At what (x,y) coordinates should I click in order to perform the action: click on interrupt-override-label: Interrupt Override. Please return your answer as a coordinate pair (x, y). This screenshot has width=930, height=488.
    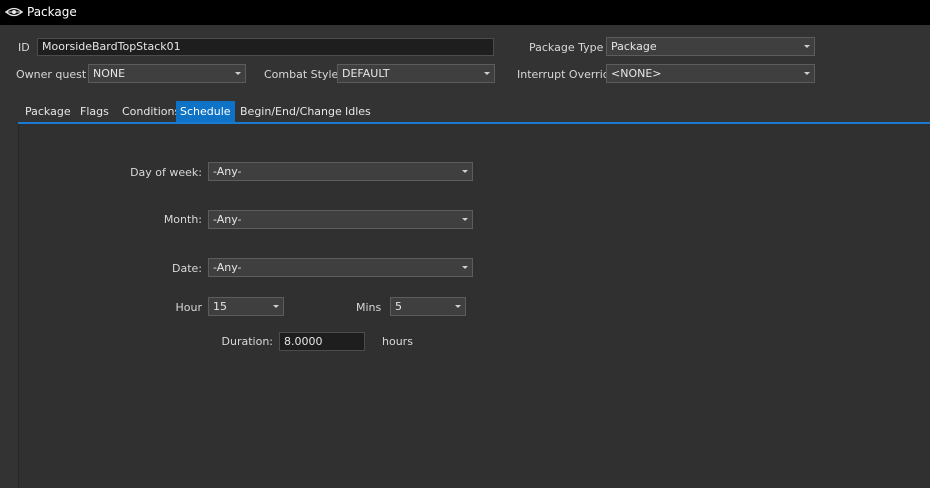
    Looking at the image, I should click on (567, 74).